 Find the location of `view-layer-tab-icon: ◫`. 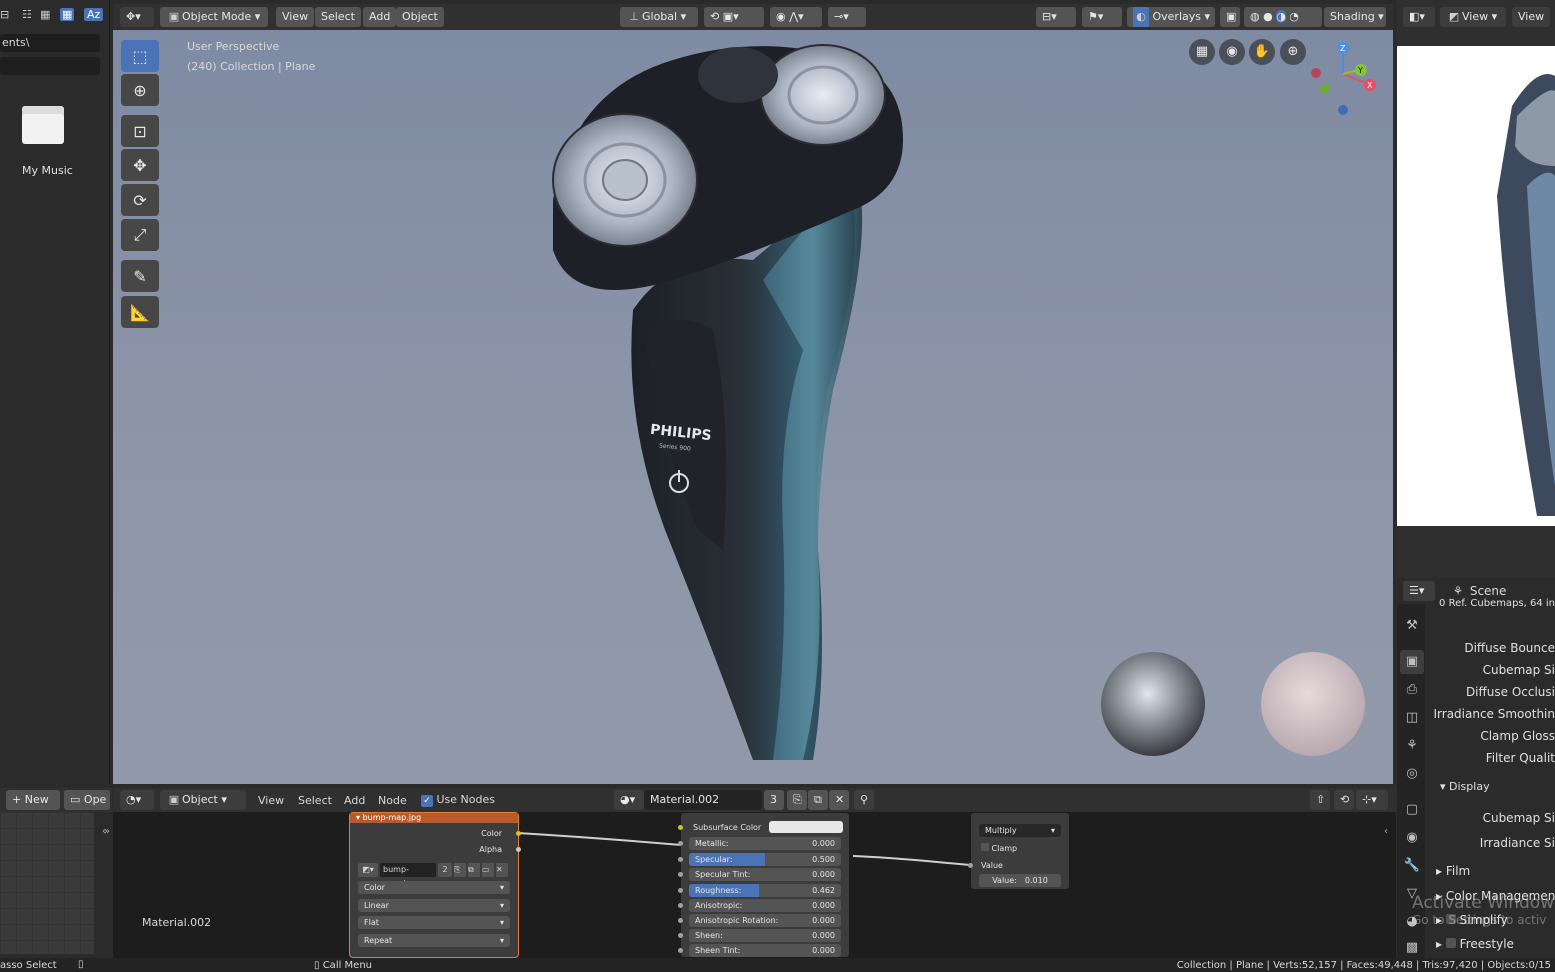

view-layer-tab-icon: ◫ is located at coordinates (1412, 718).